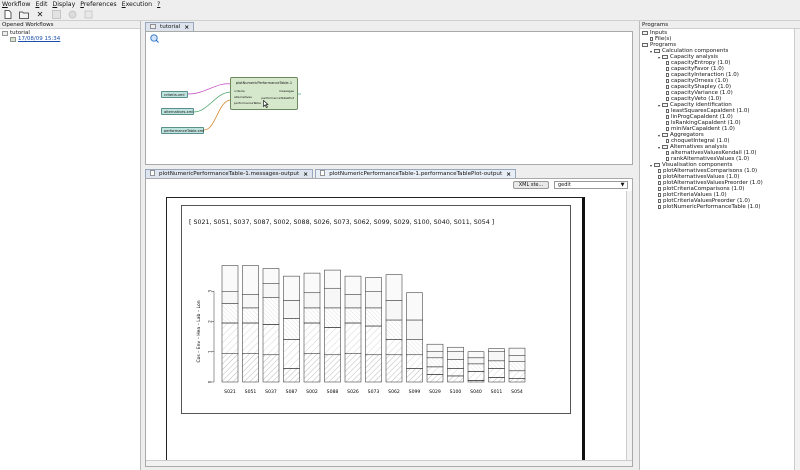 This screenshot has width=800, height=470. Describe the element at coordinates (137, 4) in the screenshot. I see `menu-execution: Execution` at that location.